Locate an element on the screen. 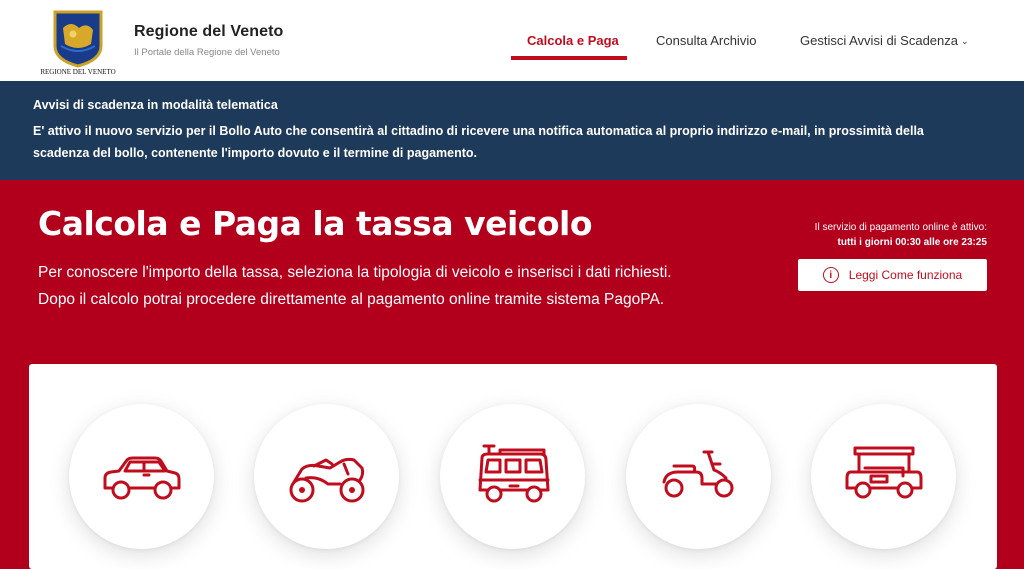 The height and width of the screenshot is (569, 1024). nav-consulta-archivio: Consulta Archivio is located at coordinates (706, 40).